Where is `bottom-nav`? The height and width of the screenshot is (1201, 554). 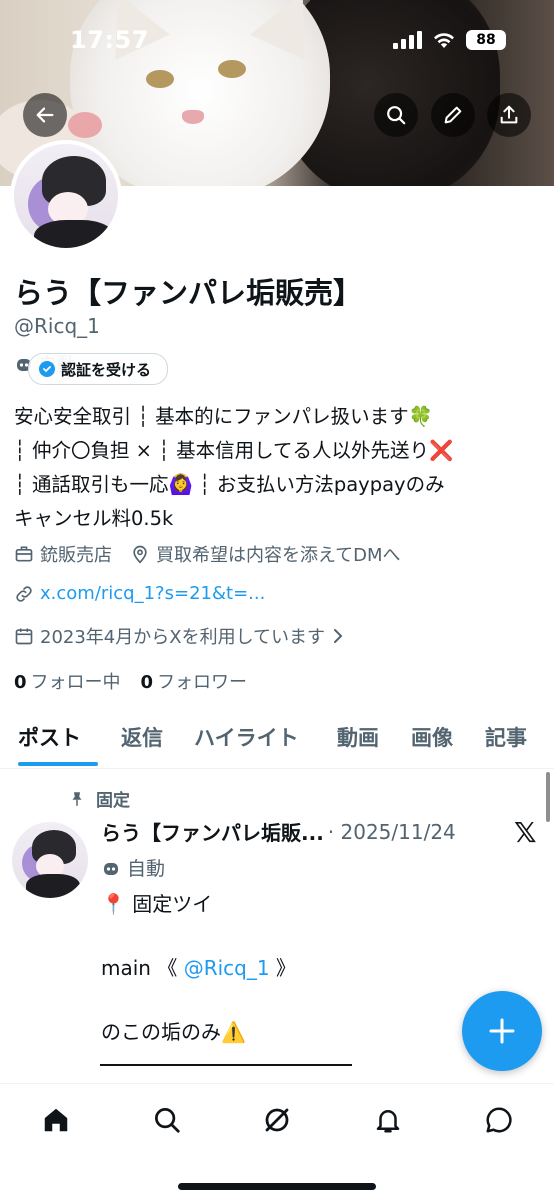
bottom-nav is located at coordinates (277, 1142).